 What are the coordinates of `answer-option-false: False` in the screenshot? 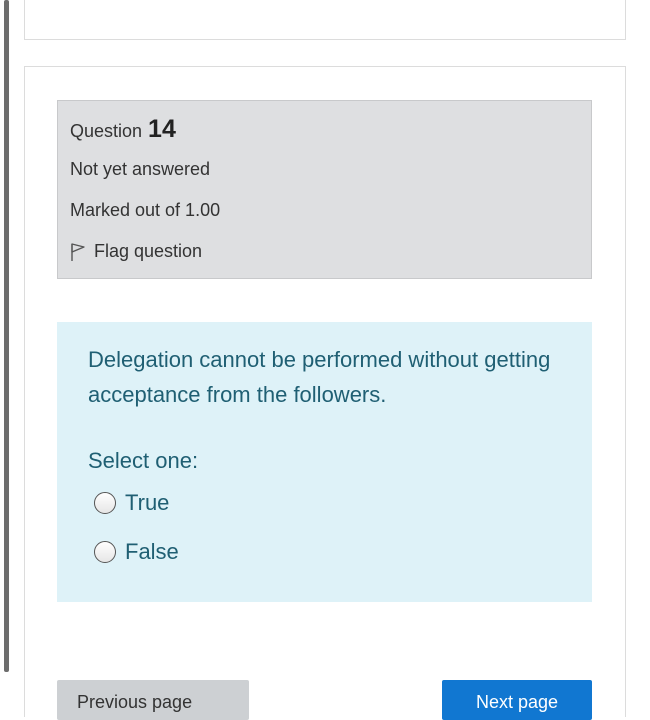 It's located at (136, 552).